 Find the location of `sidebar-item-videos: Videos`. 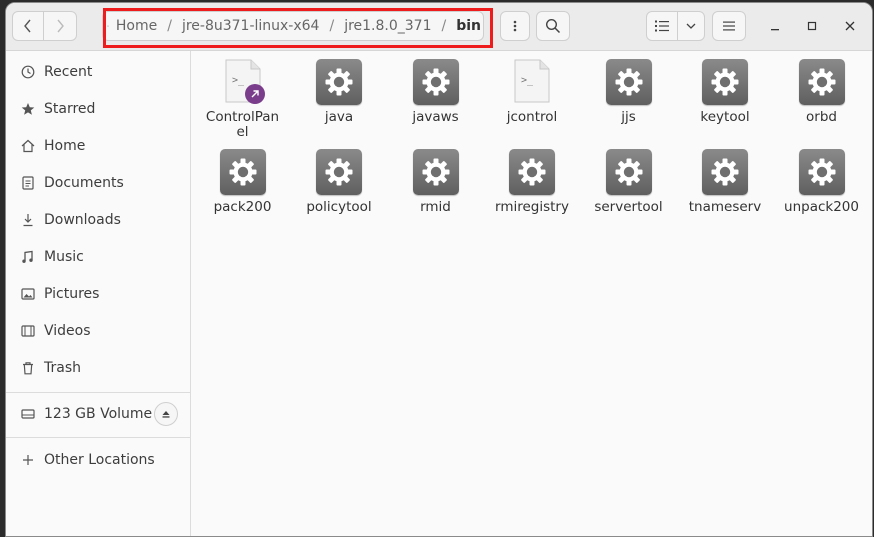

sidebar-item-videos: Videos is located at coordinates (98, 331).